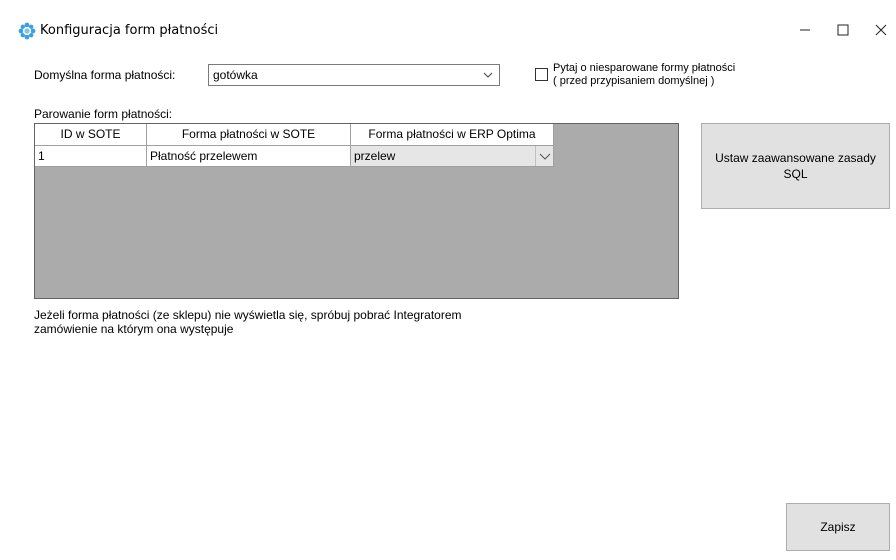 The image size is (896, 560). Describe the element at coordinates (91, 156) in the screenshot. I see `cell-id: 1` at that location.